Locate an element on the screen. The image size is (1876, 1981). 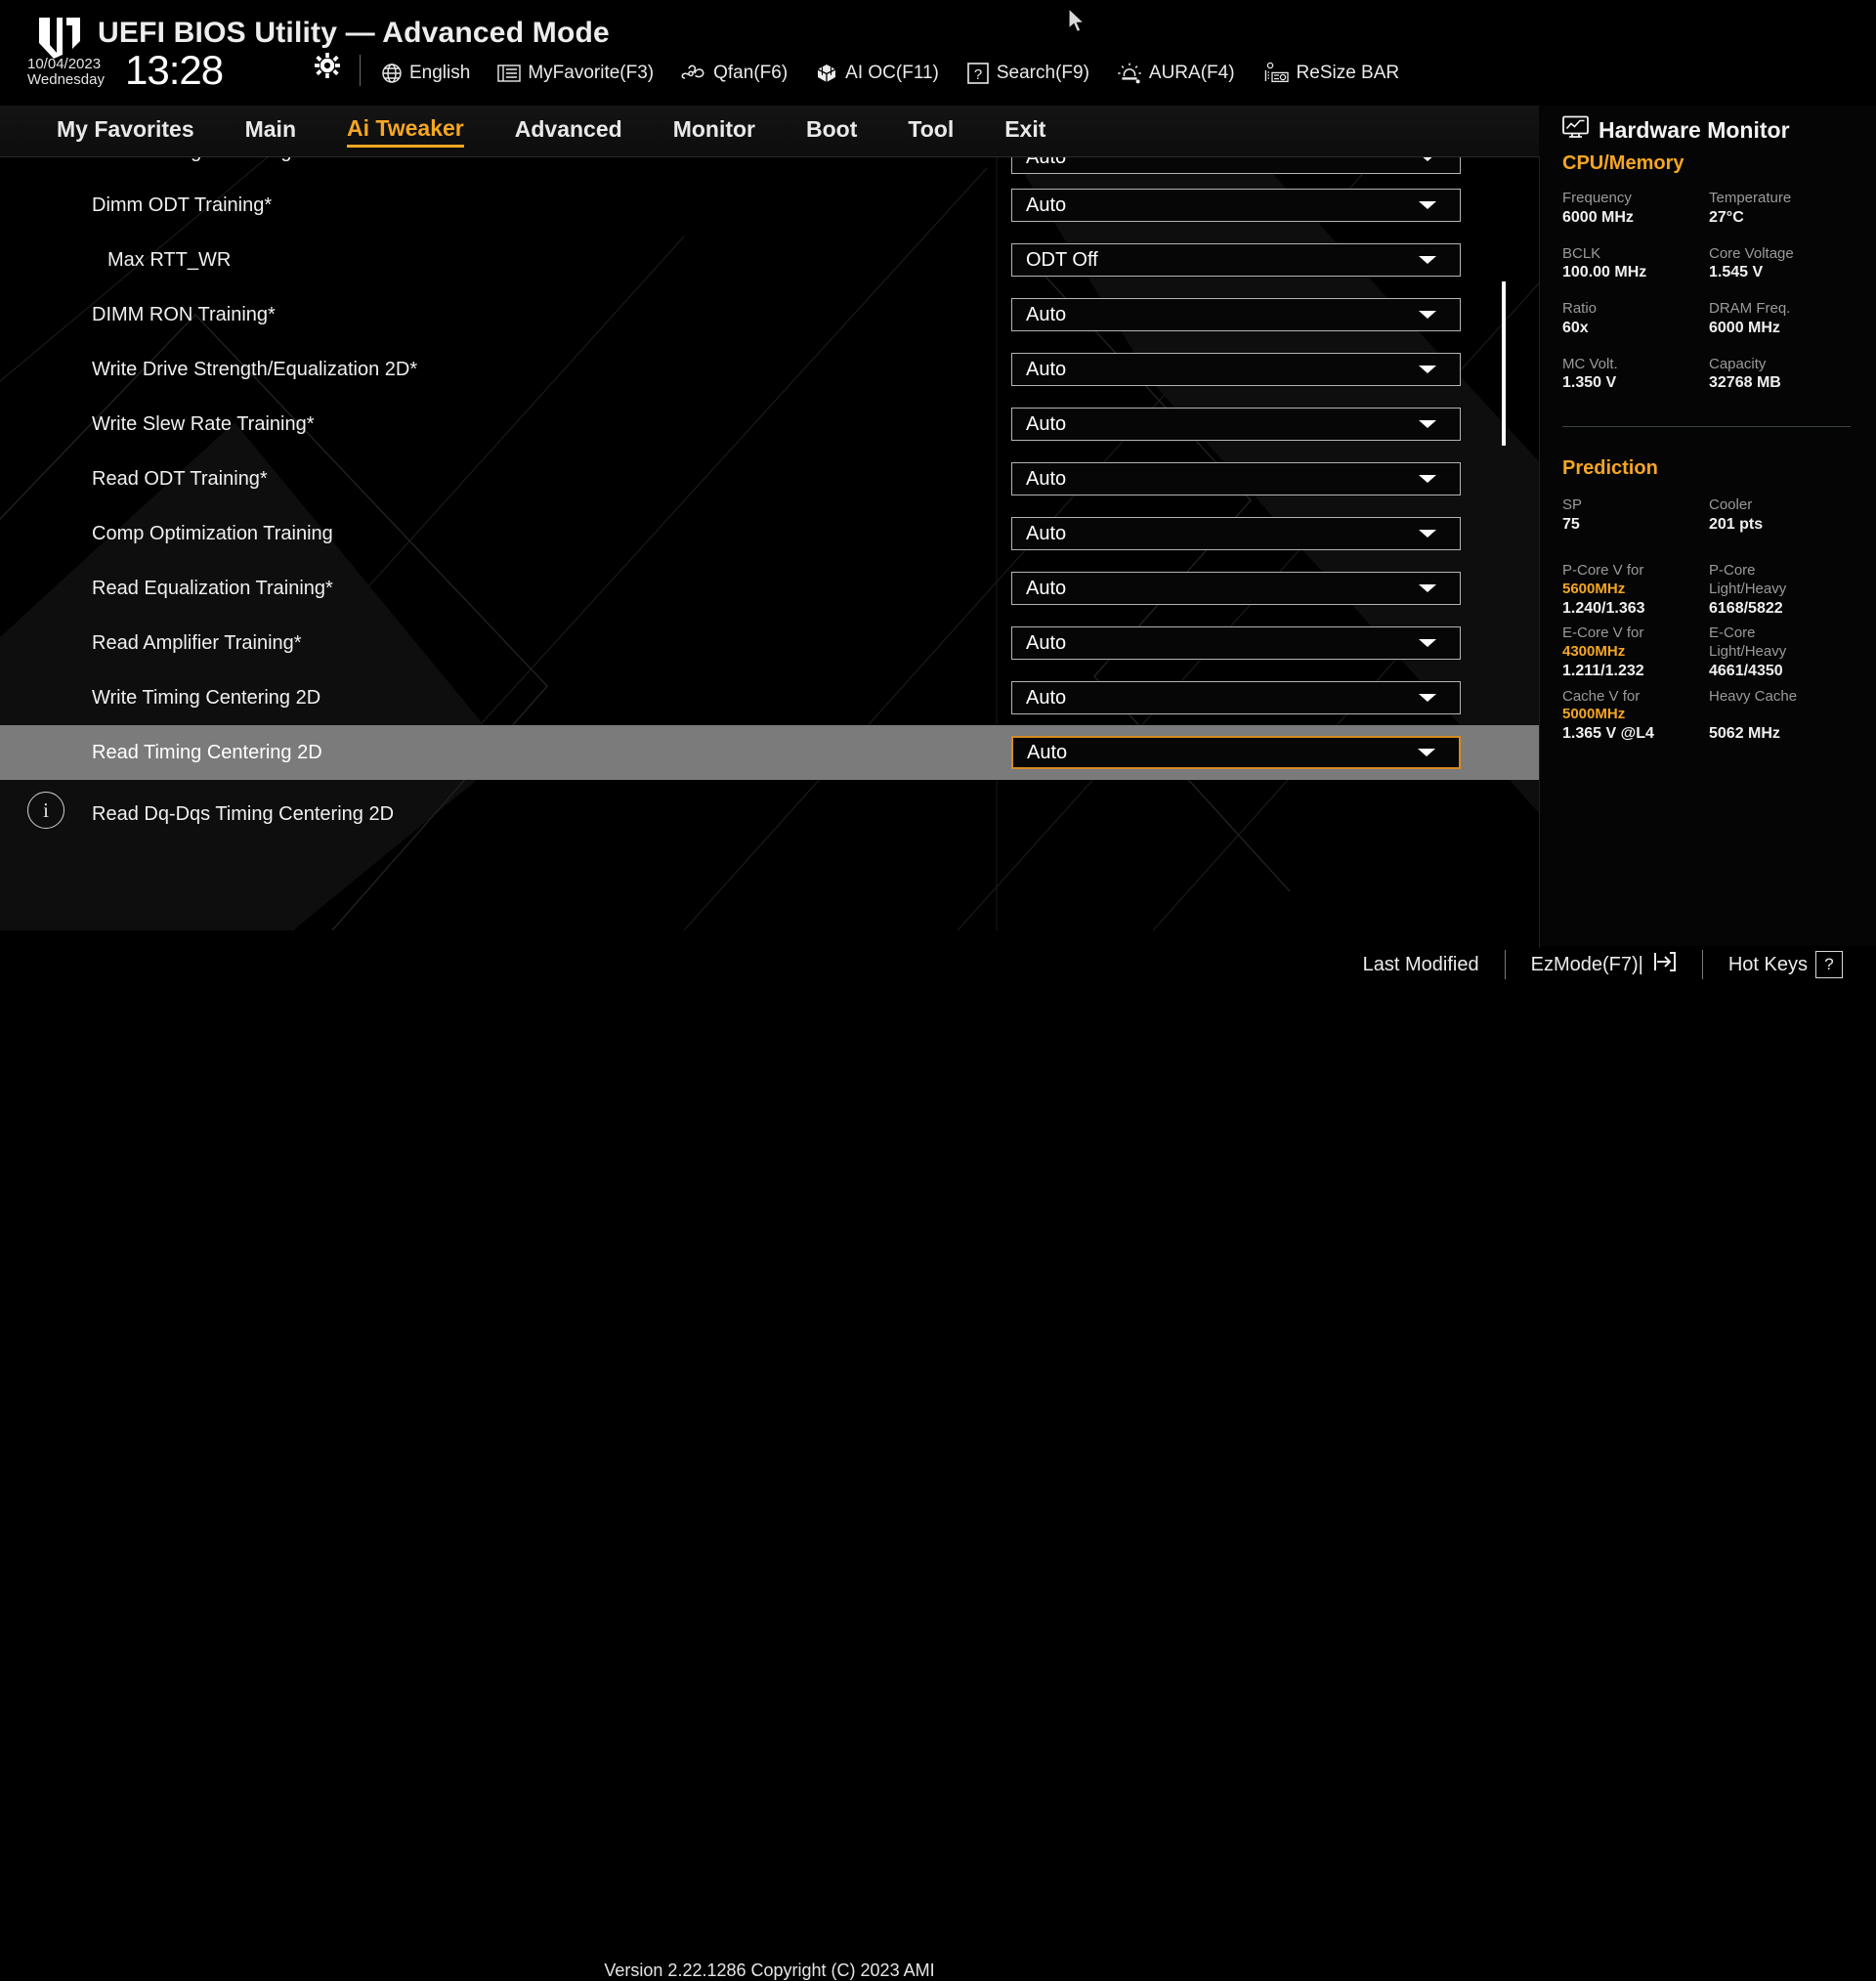
last-modified-label: Last Modified is located at coordinates (1420, 964).